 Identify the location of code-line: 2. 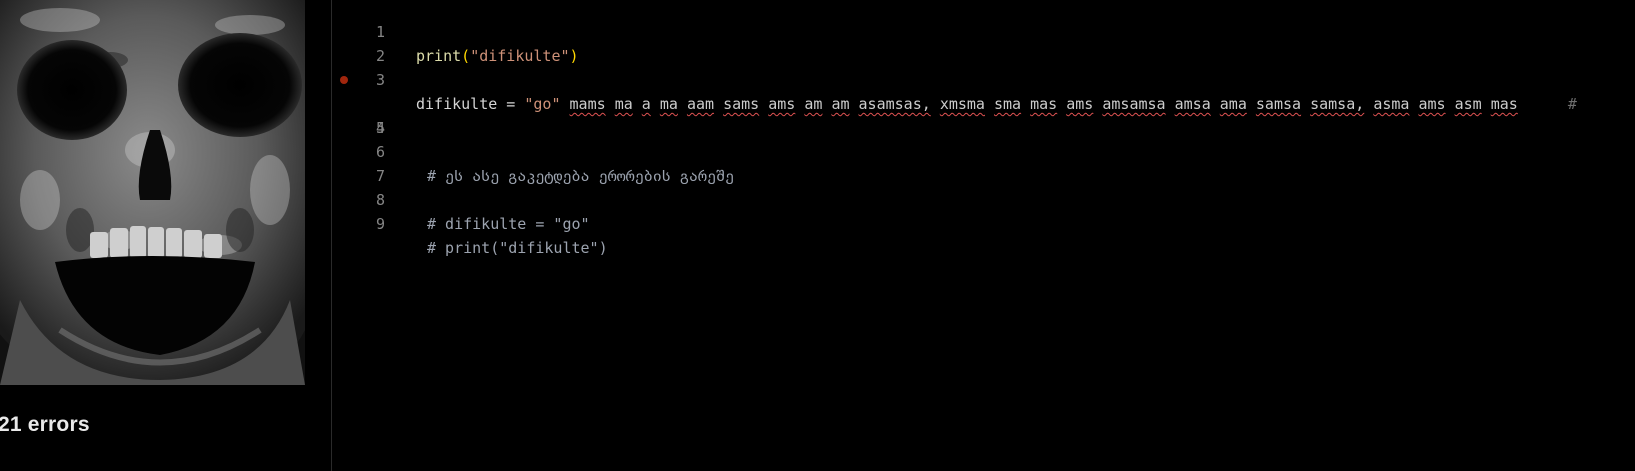
(983, 42).